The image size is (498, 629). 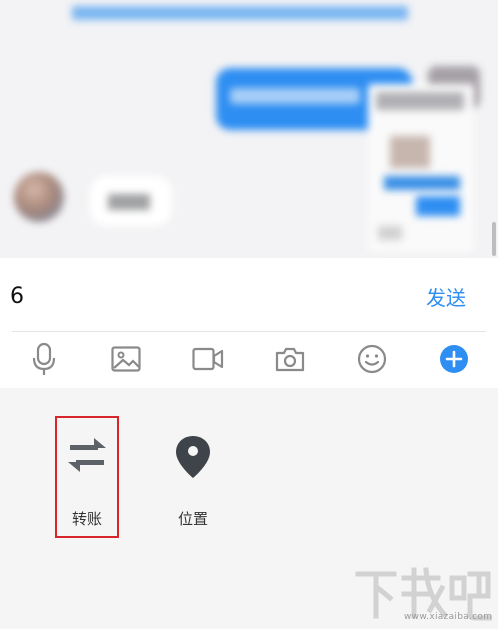 What do you see at coordinates (193, 482) in the screenshot?
I see `location-button: 位置` at bounding box center [193, 482].